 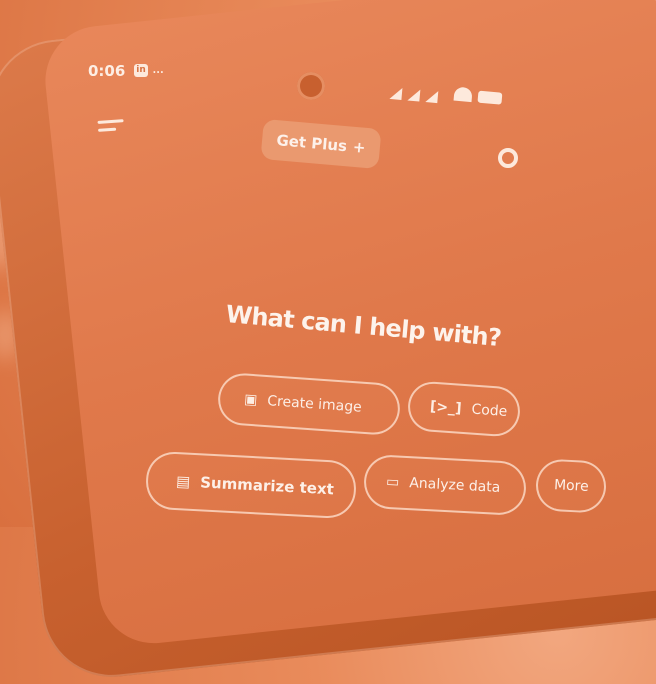 What do you see at coordinates (489, 411) in the screenshot?
I see `chip-label: Code` at bounding box center [489, 411].